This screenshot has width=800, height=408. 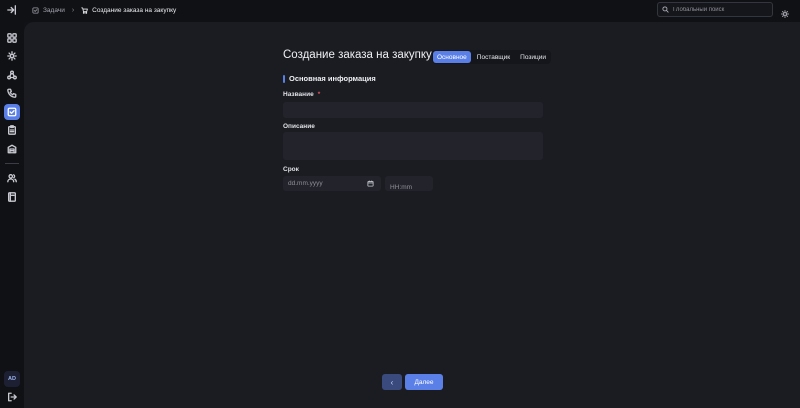 I want to click on description-input, so click(x=413, y=146).